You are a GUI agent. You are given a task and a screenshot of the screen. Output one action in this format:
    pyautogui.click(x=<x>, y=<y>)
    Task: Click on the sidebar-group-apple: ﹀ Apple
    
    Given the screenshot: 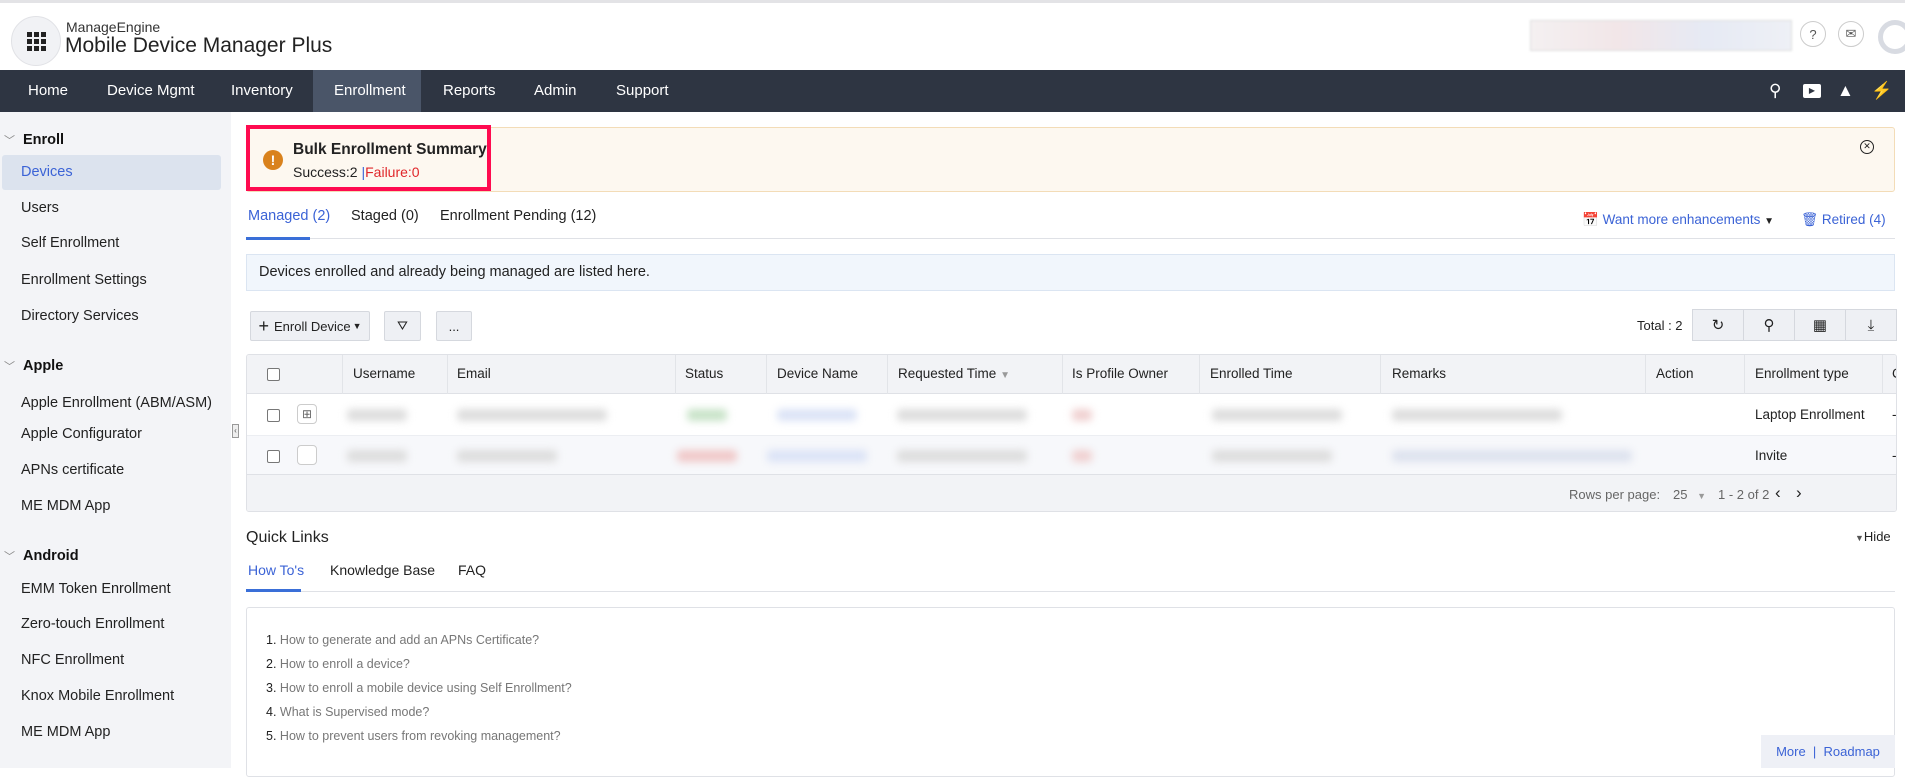 What is the action you would take?
    pyautogui.click(x=33, y=366)
    